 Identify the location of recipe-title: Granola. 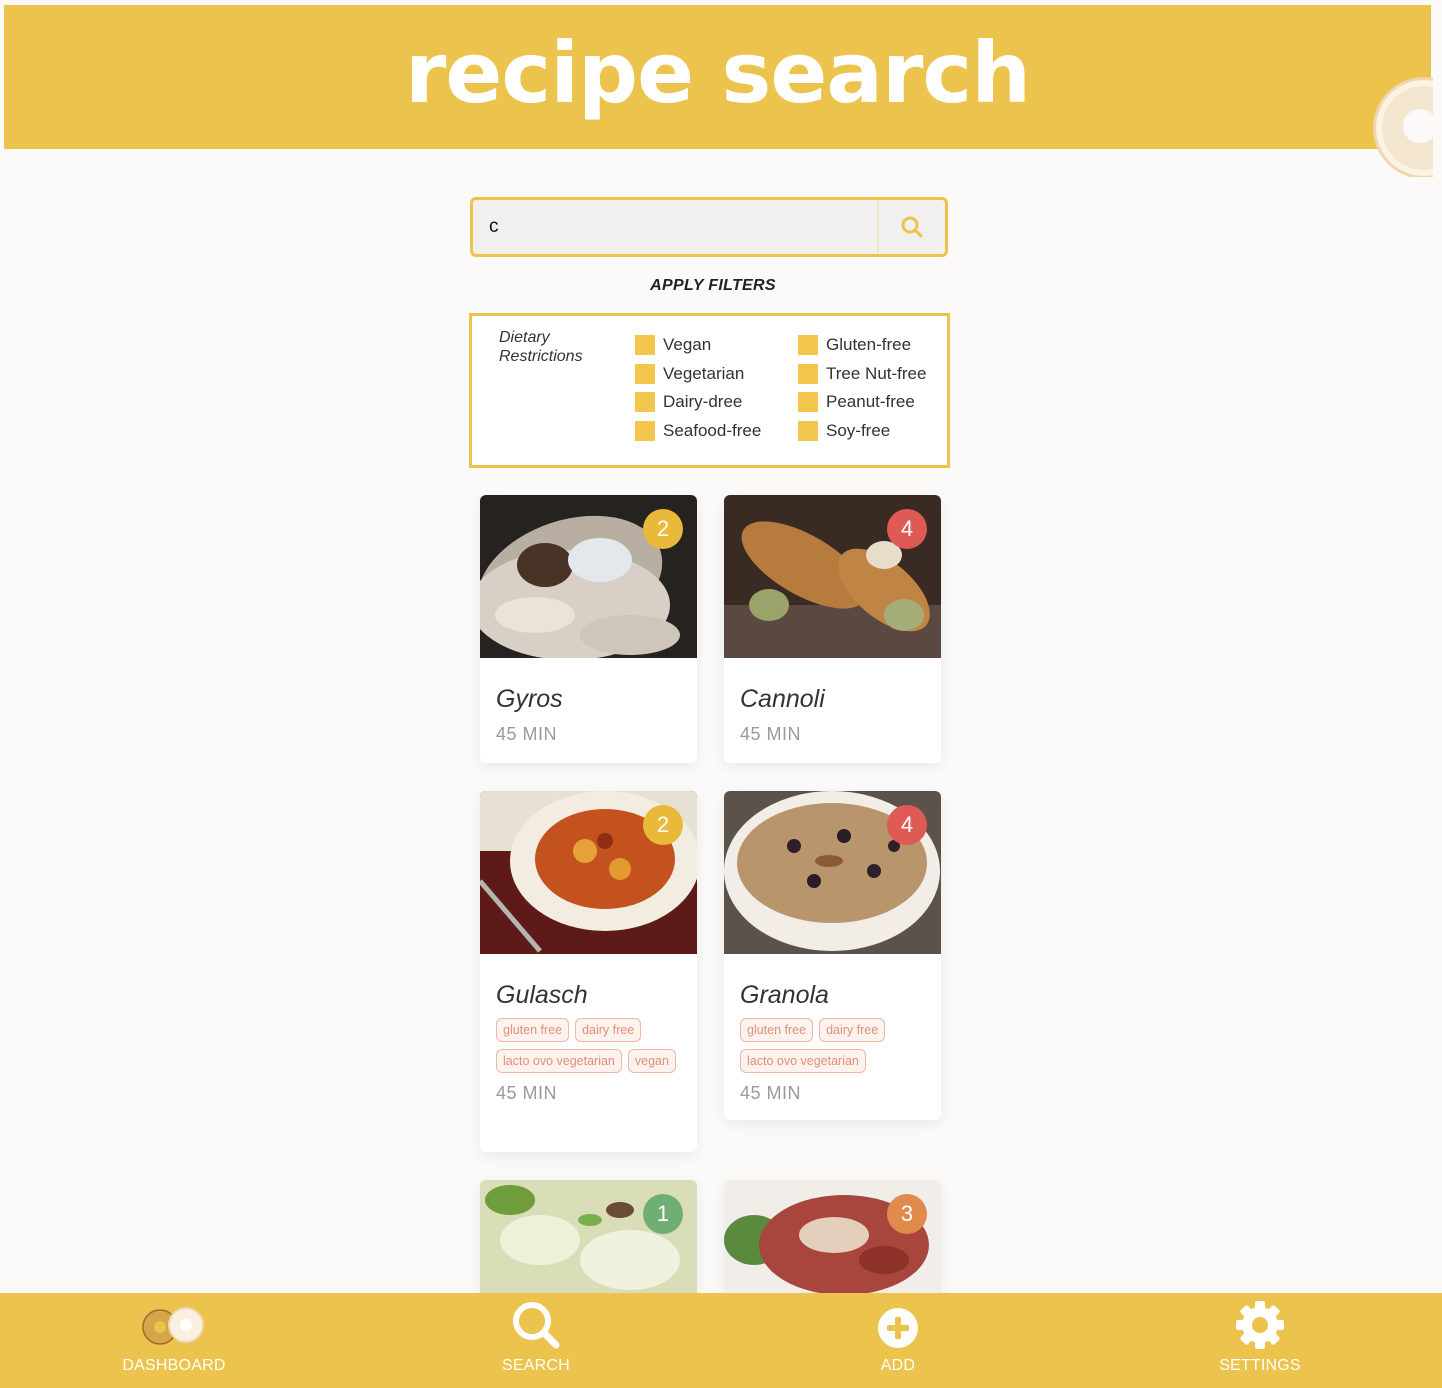
(784, 995).